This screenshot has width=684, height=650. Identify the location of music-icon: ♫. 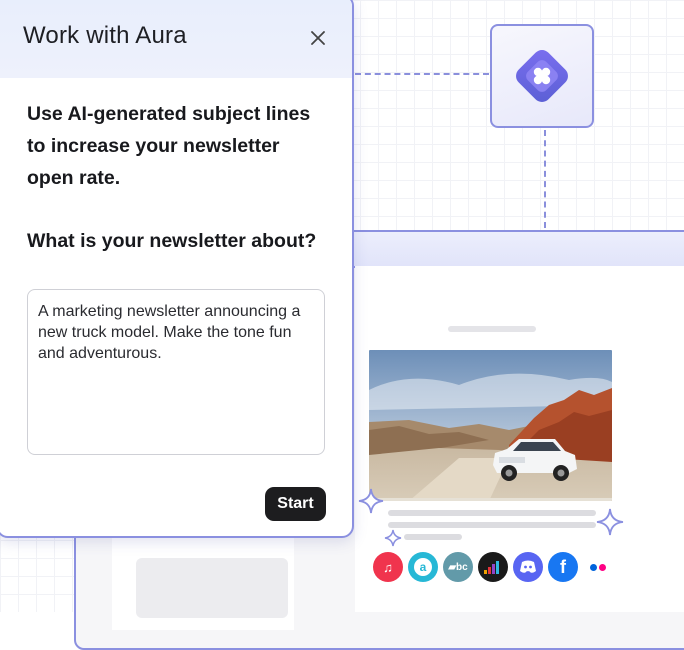
(388, 567).